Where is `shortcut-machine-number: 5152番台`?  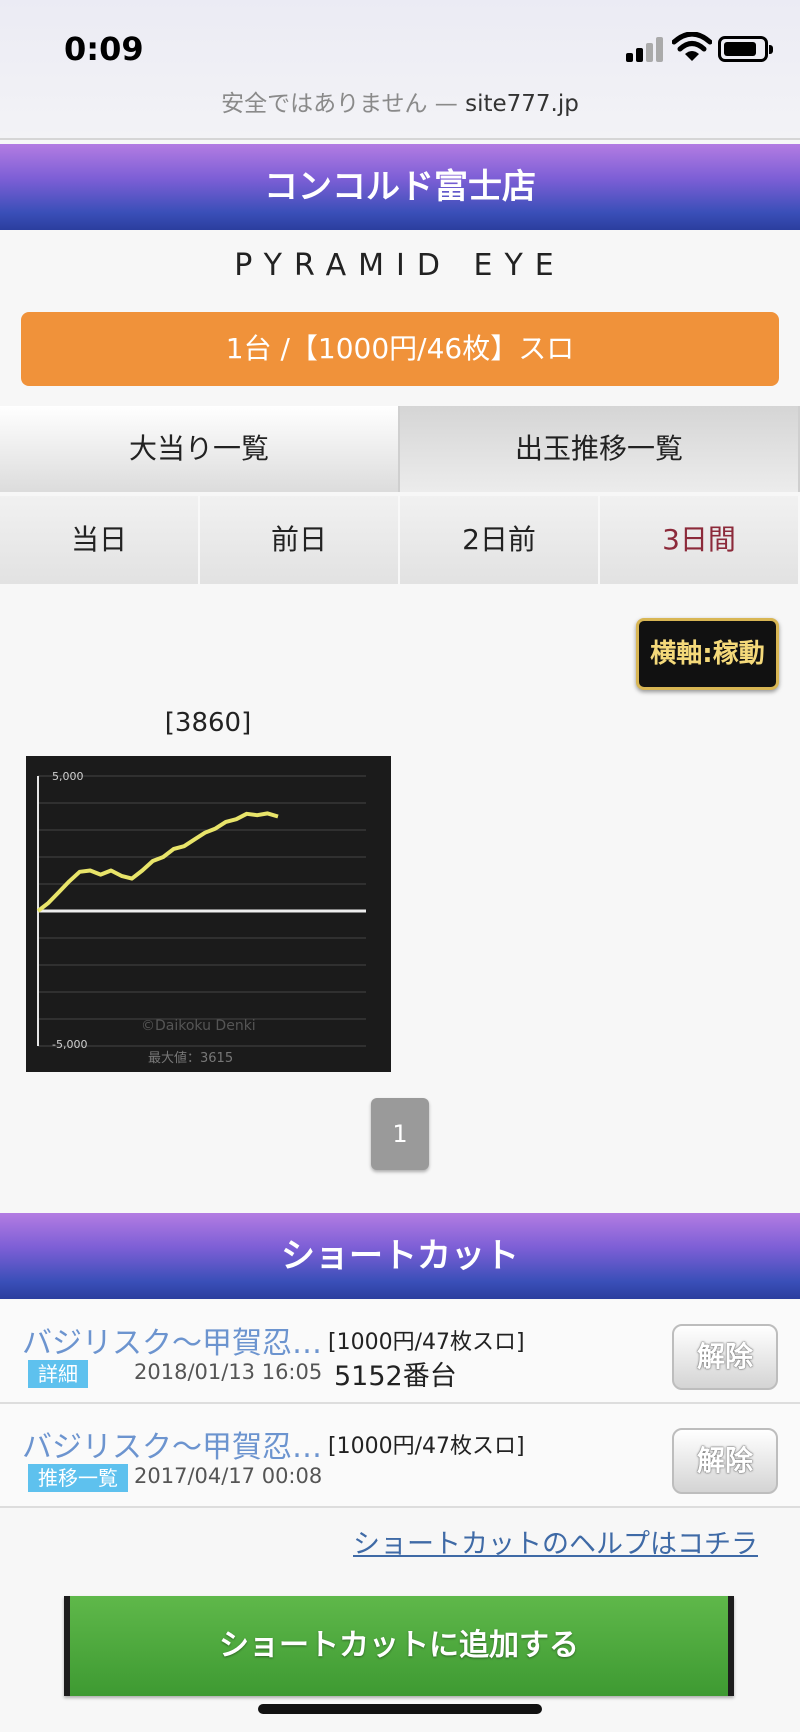 shortcut-machine-number: 5152番台 is located at coordinates (395, 1376).